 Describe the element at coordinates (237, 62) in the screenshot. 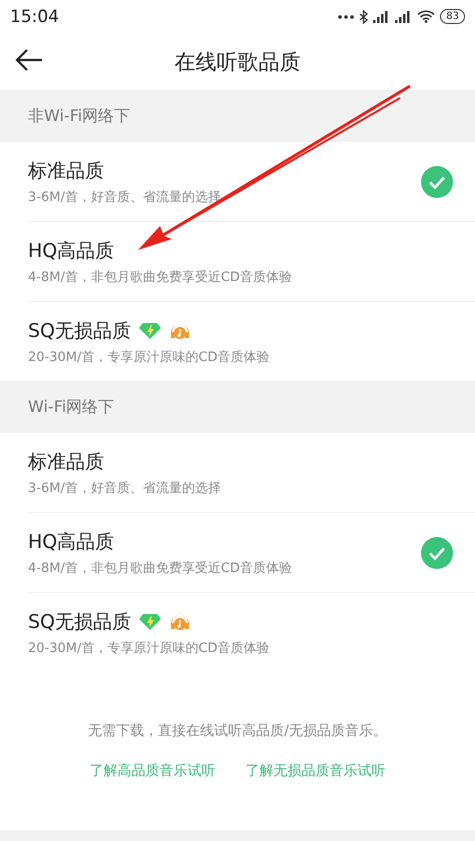

I see `page-title: 在线听歌品质` at that location.